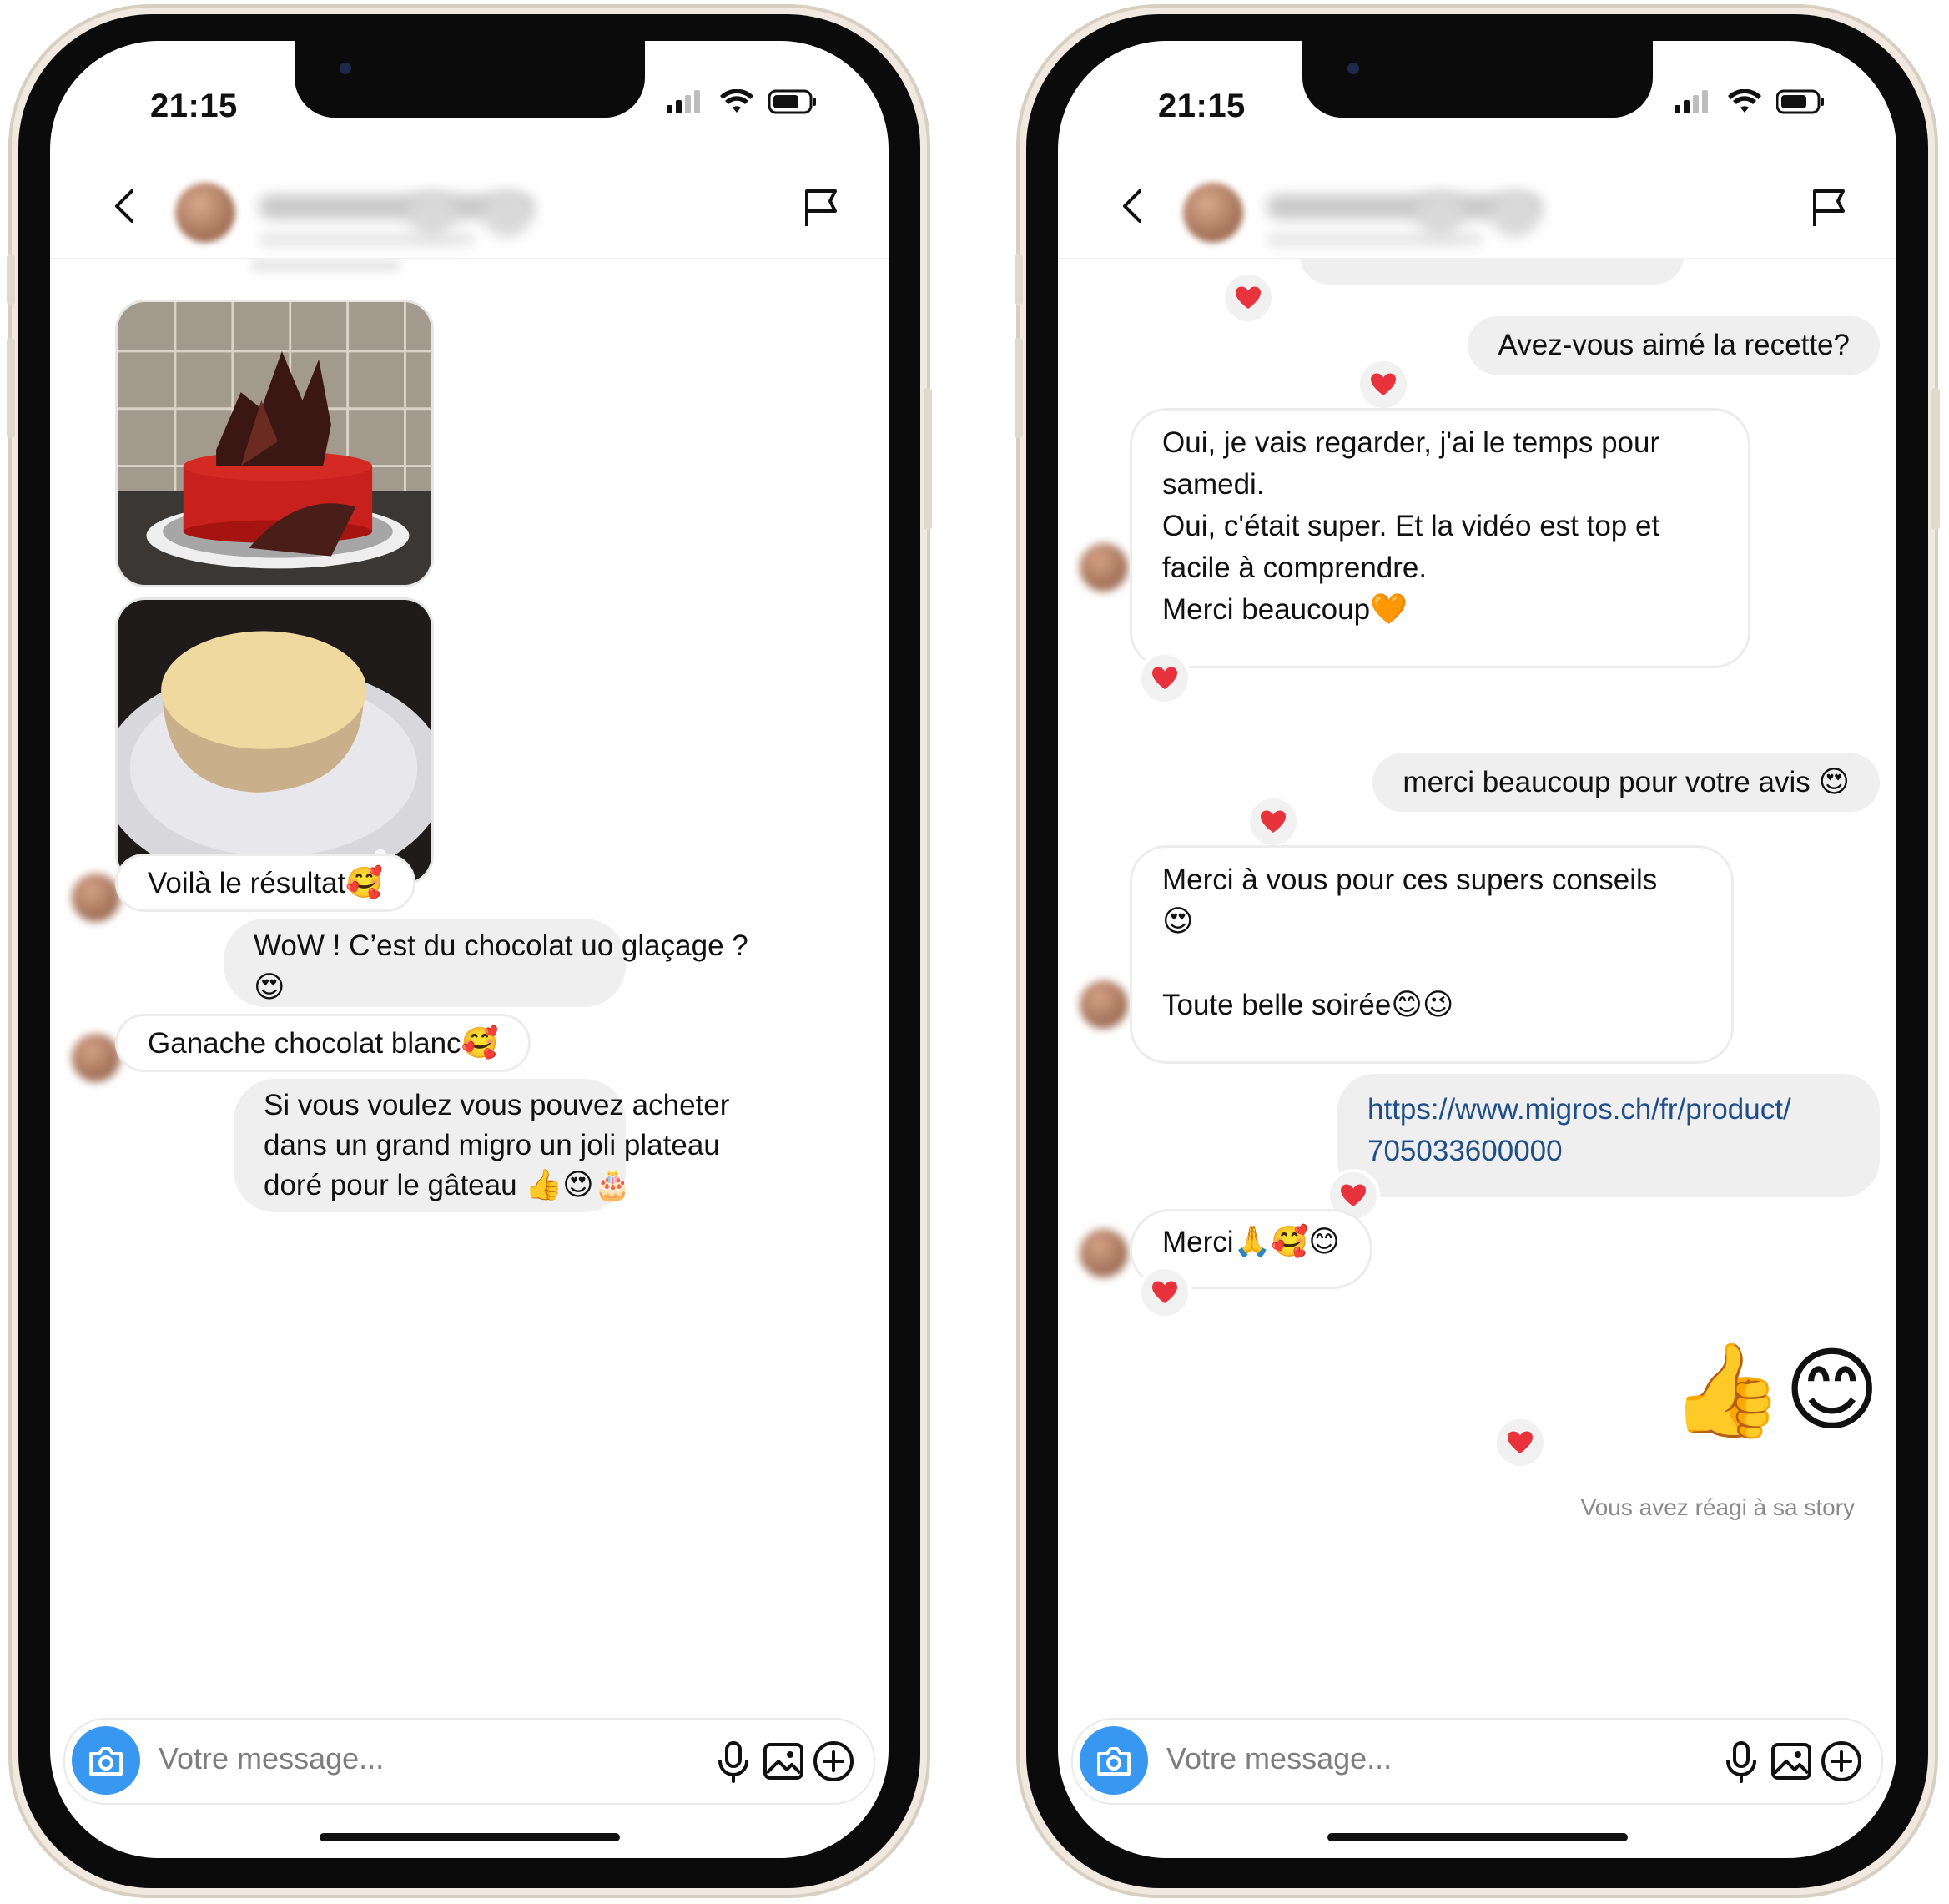 The height and width of the screenshot is (1904, 1949). Describe the element at coordinates (1492, 272) in the screenshot. I see `outgoing-message-partial` at that location.